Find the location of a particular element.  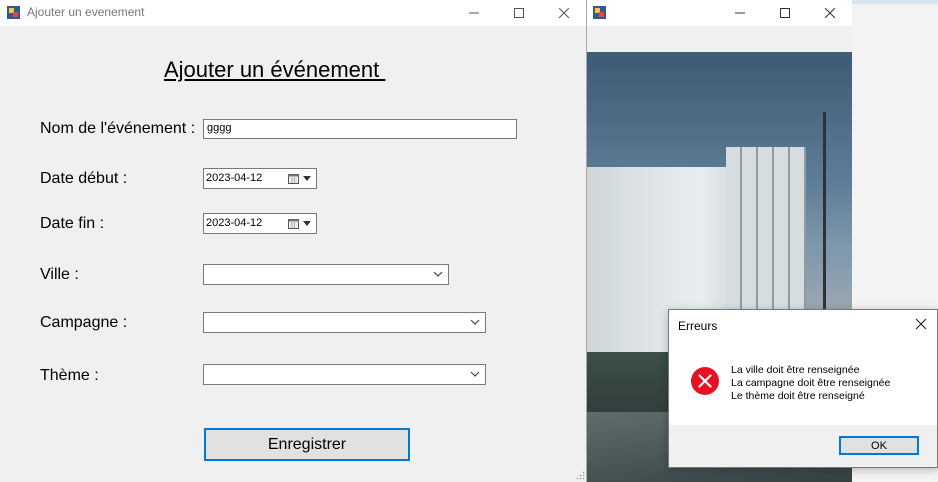

error-message: La ville doit être renseignée is located at coordinates (795, 370).